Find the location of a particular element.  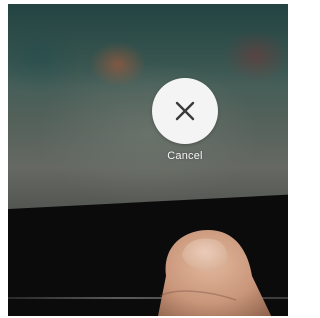

close-icon is located at coordinates (185, 111).